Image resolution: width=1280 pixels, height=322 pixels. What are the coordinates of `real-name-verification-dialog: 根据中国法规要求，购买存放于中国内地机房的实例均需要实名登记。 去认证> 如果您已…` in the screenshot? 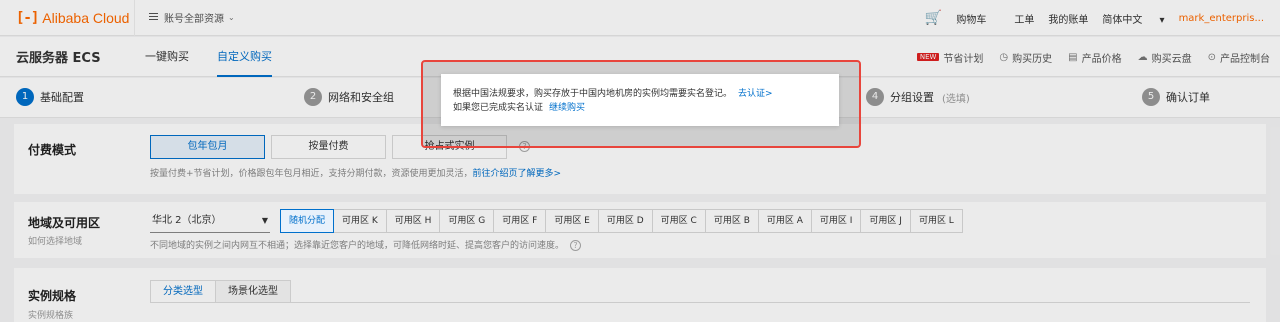 It's located at (640, 100).